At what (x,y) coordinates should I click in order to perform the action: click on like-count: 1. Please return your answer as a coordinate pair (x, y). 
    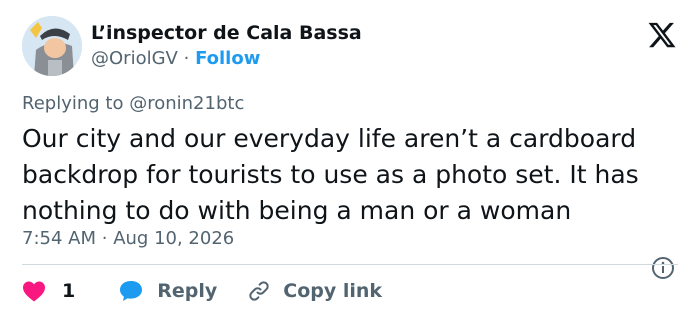
    Looking at the image, I should click on (69, 291).